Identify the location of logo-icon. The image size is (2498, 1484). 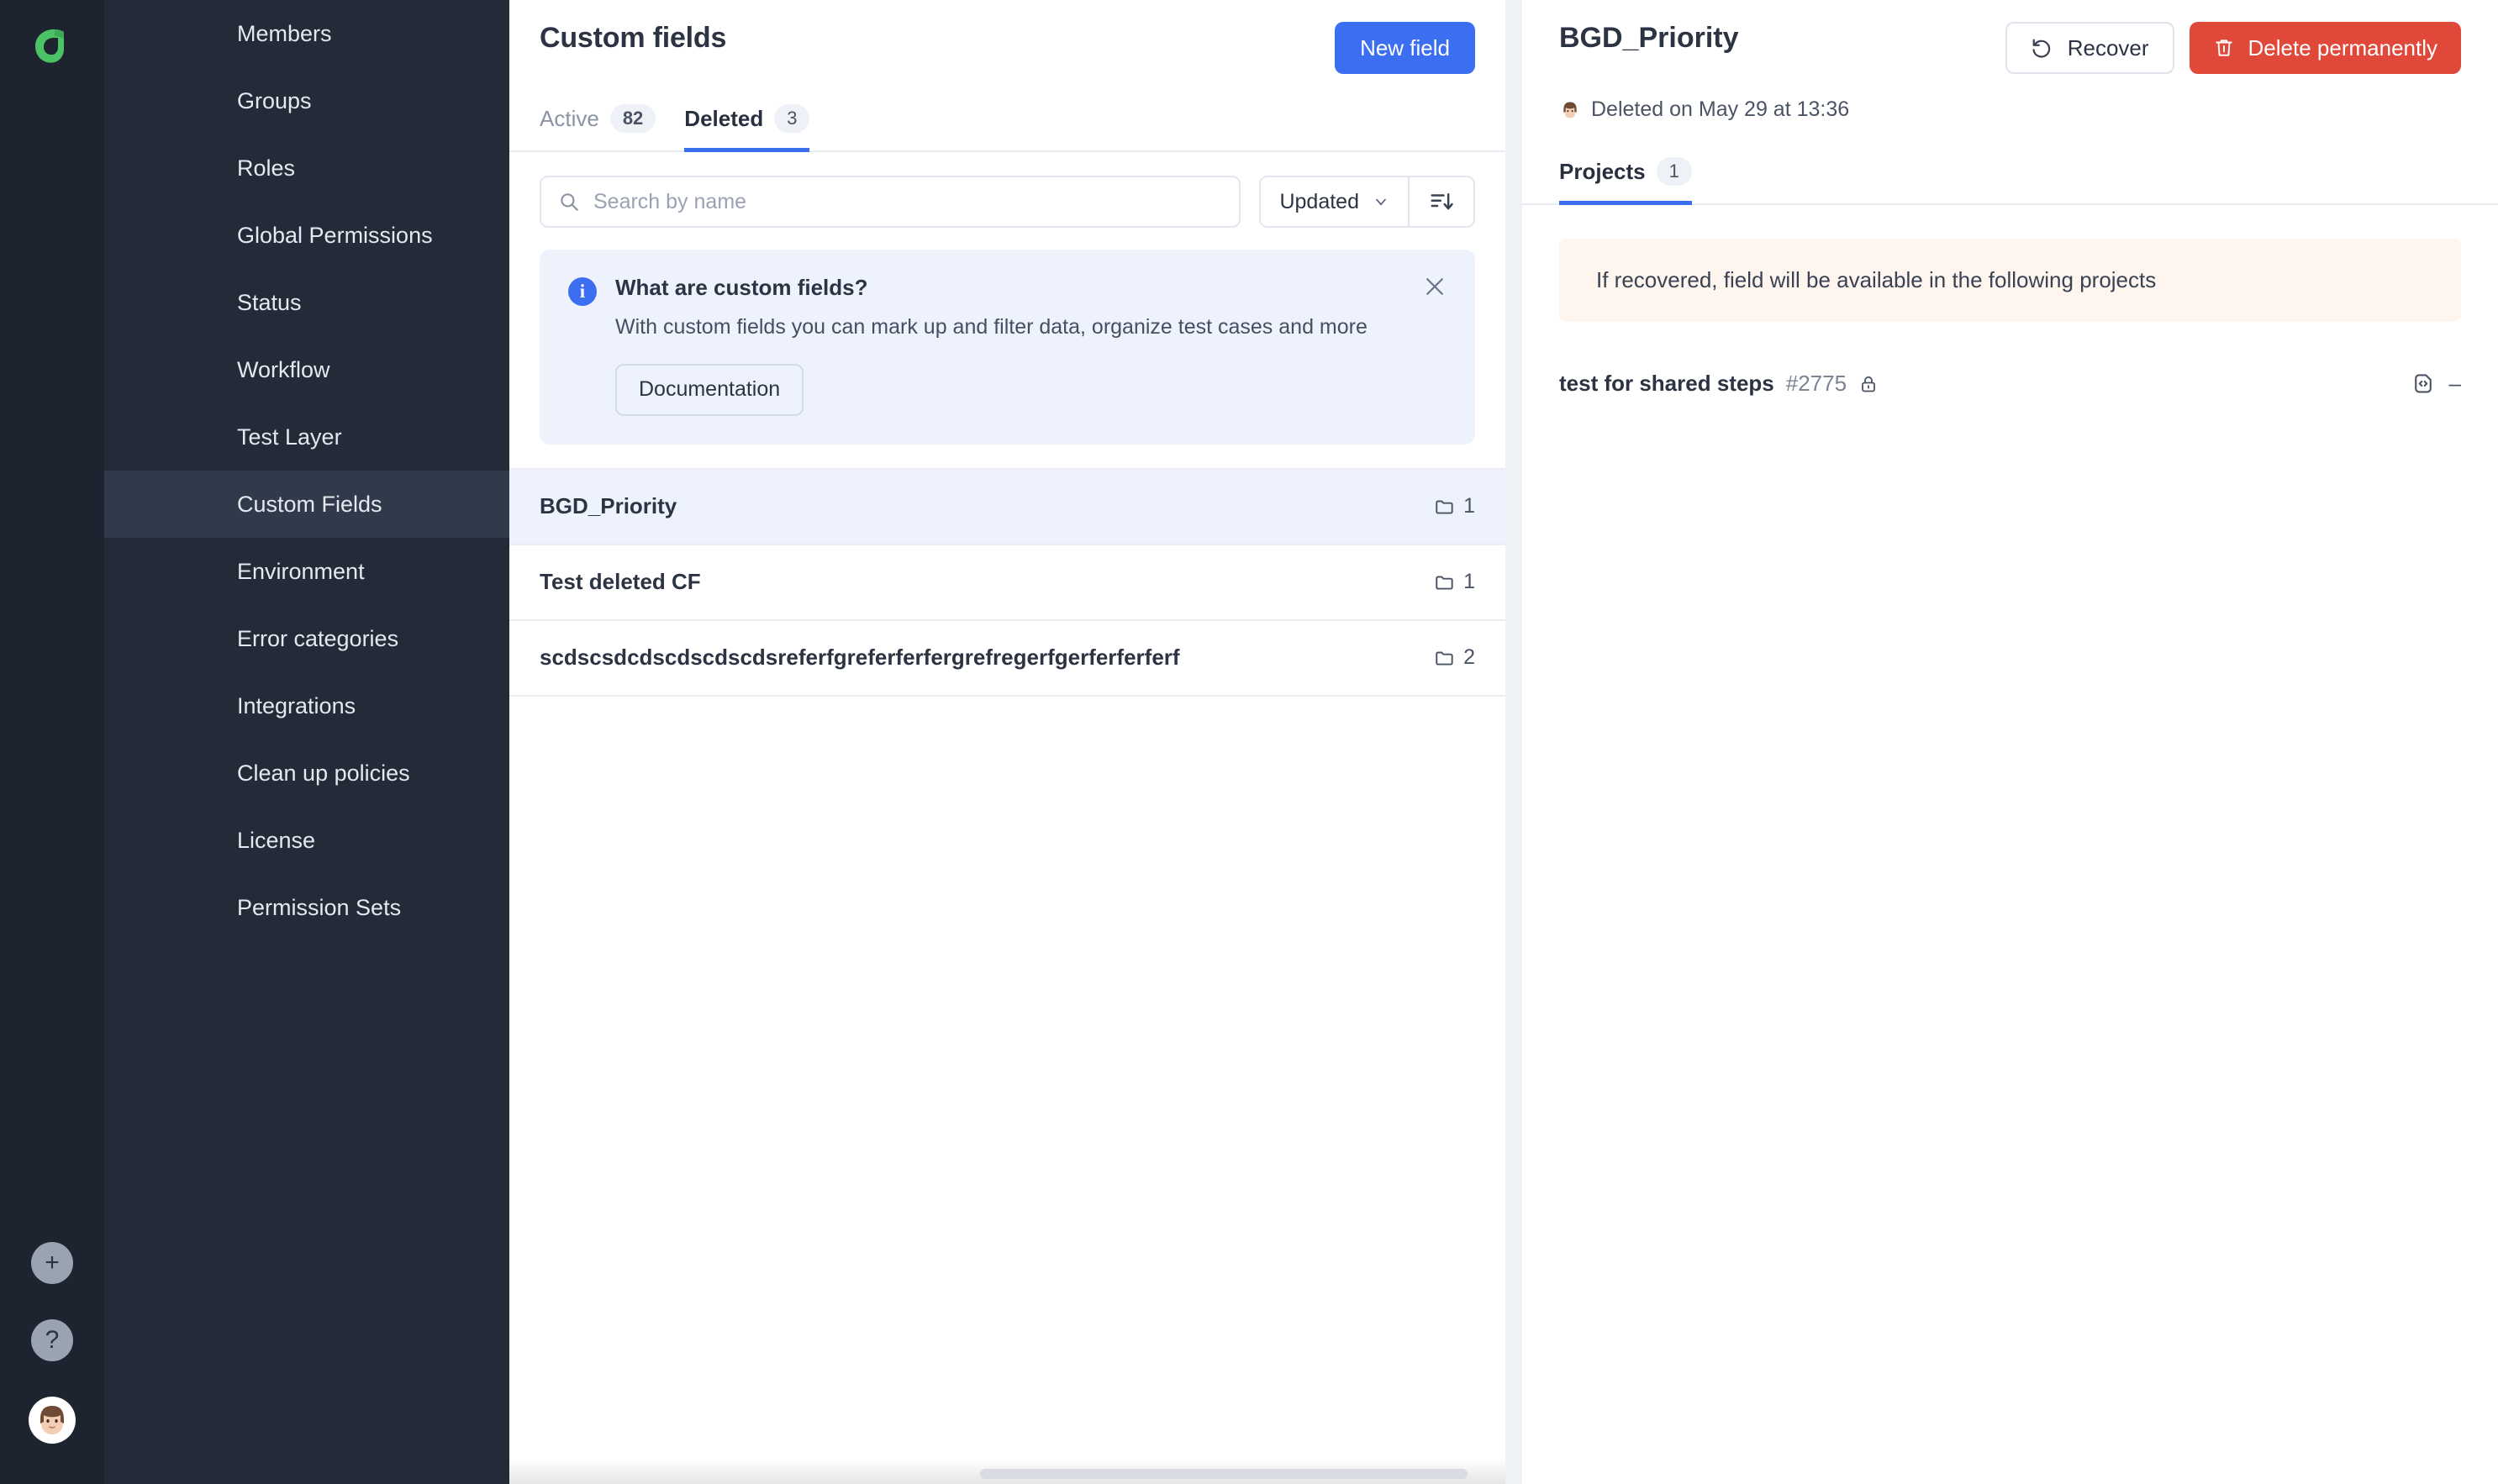
(50, 46).